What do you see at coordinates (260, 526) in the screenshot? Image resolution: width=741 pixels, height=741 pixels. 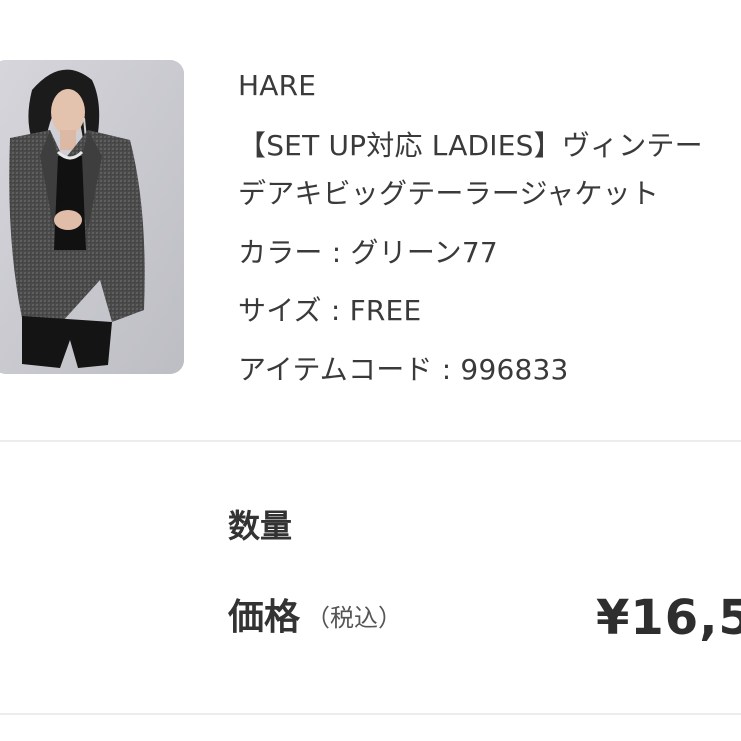 I see `quantity-label: 数量` at bounding box center [260, 526].